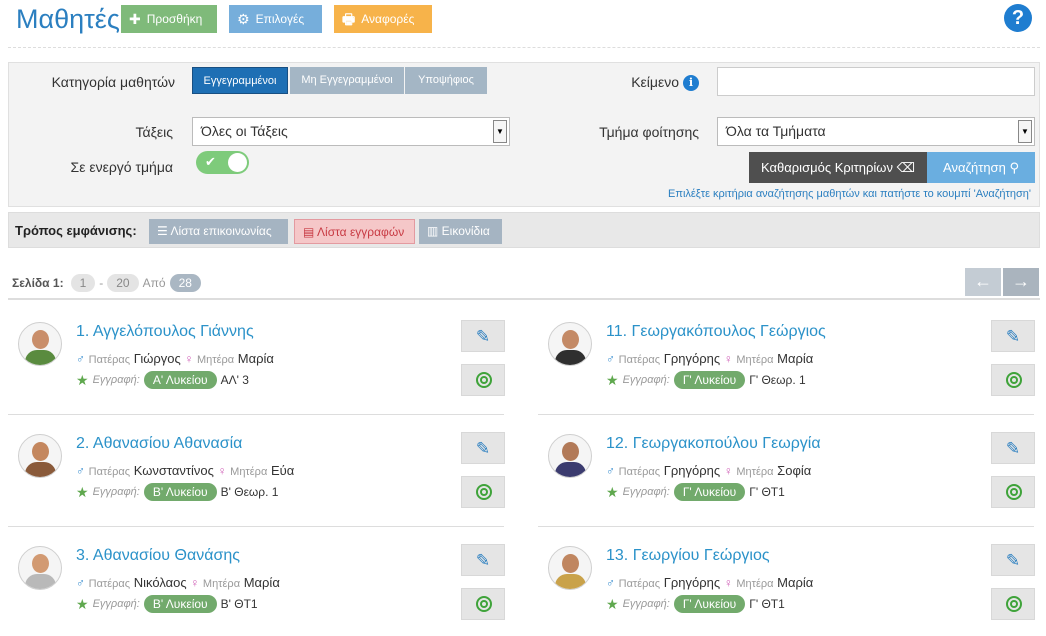 The height and width of the screenshot is (636, 1046). Describe the element at coordinates (158, 556) in the screenshot. I see `student-name: 3. Αθανασίου Θανάσης` at that location.